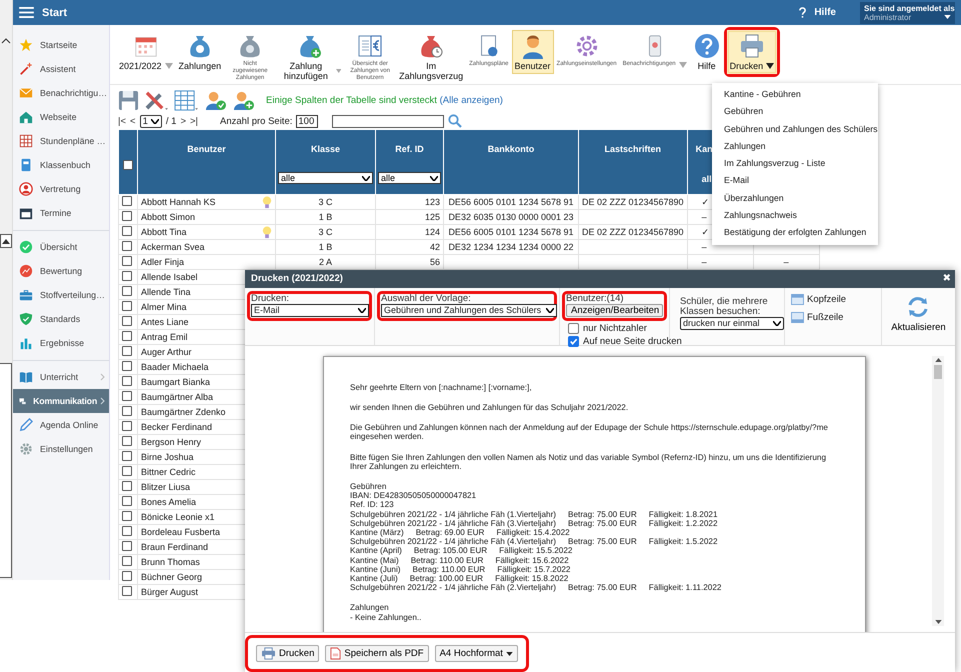  I want to click on print-type-select: E-Mail, so click(310, 310).